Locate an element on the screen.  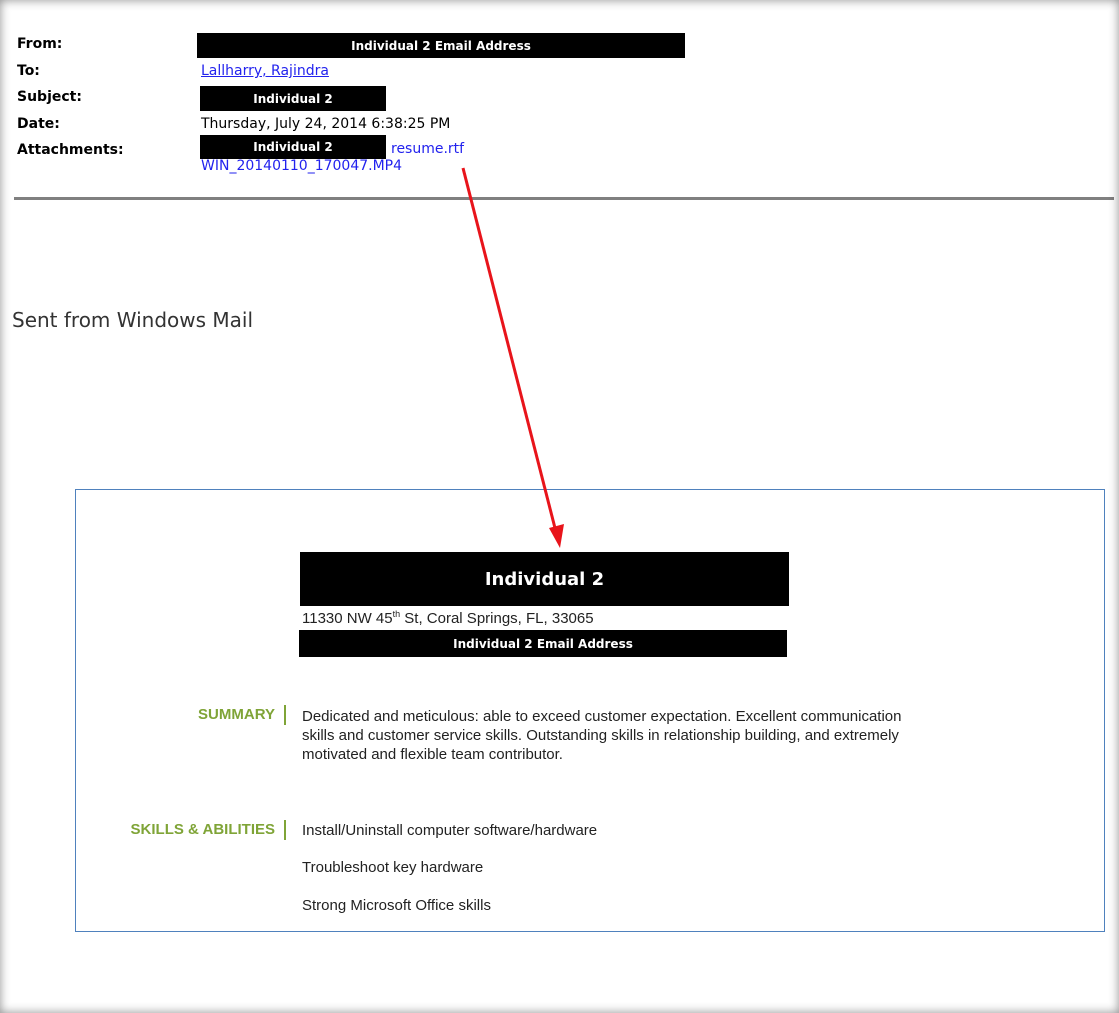
arrow-shaft is located at coordinates (509, 350).